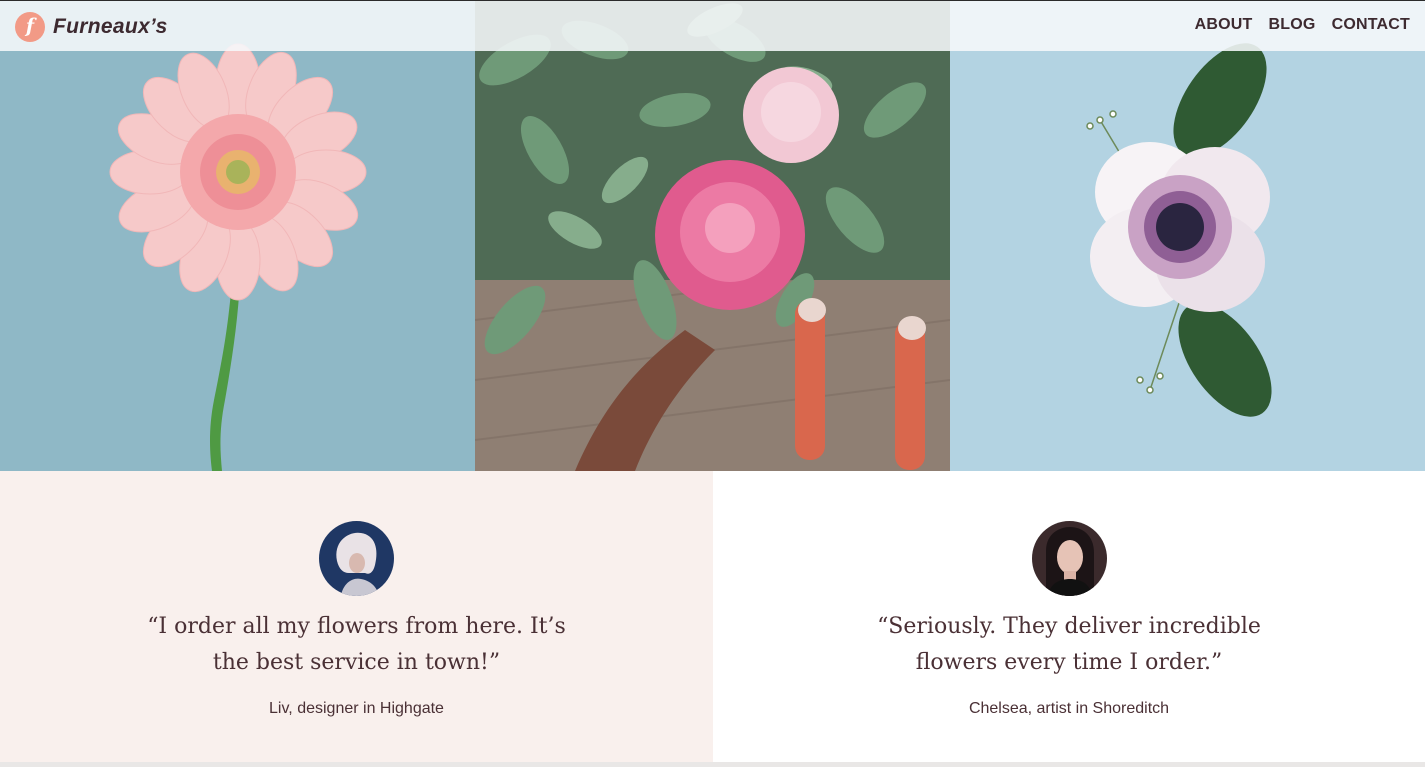 The image size is (1425, 767). What do you see at coordinates (356, 708) in the screenshot?
I see `testimonial-author: Liv, designer in Highgate` at bounding box center [356, 708].